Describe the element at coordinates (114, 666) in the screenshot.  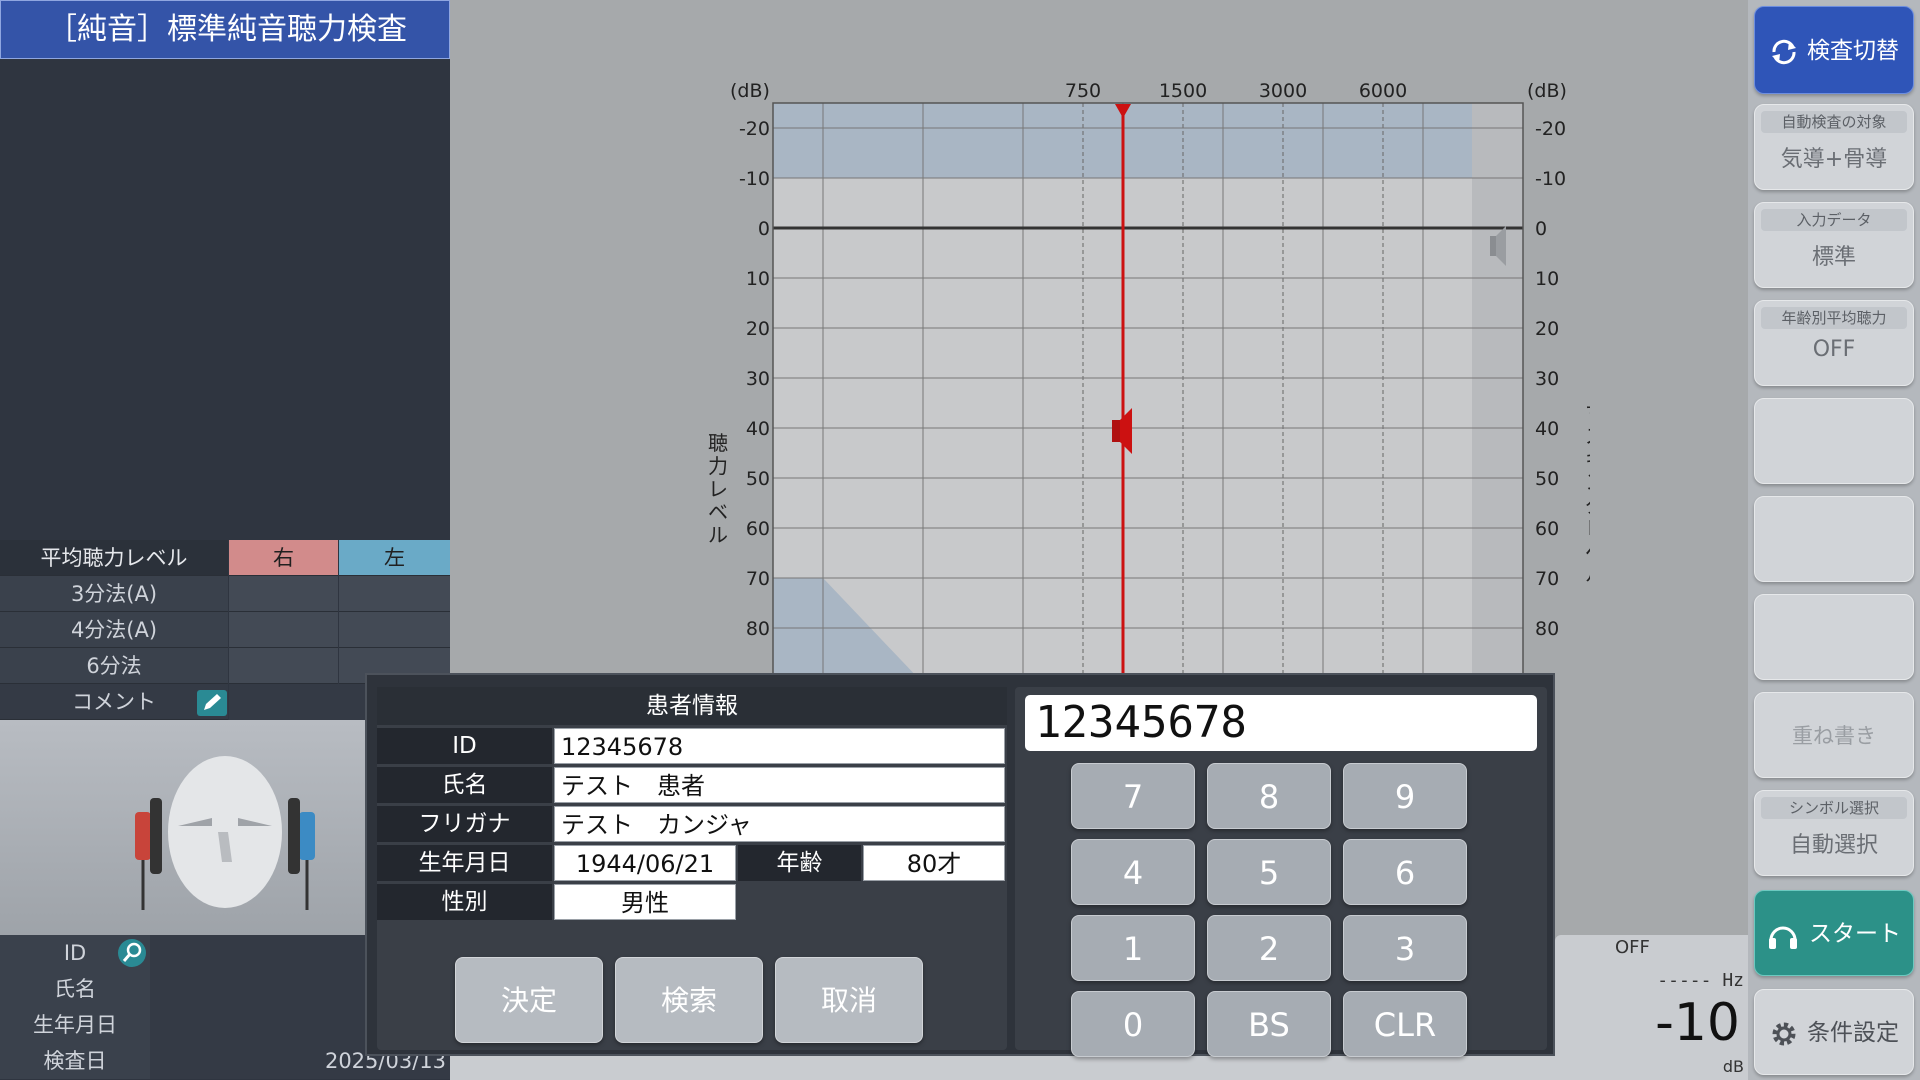
I see `avg-row-label: 6分法` at that location.